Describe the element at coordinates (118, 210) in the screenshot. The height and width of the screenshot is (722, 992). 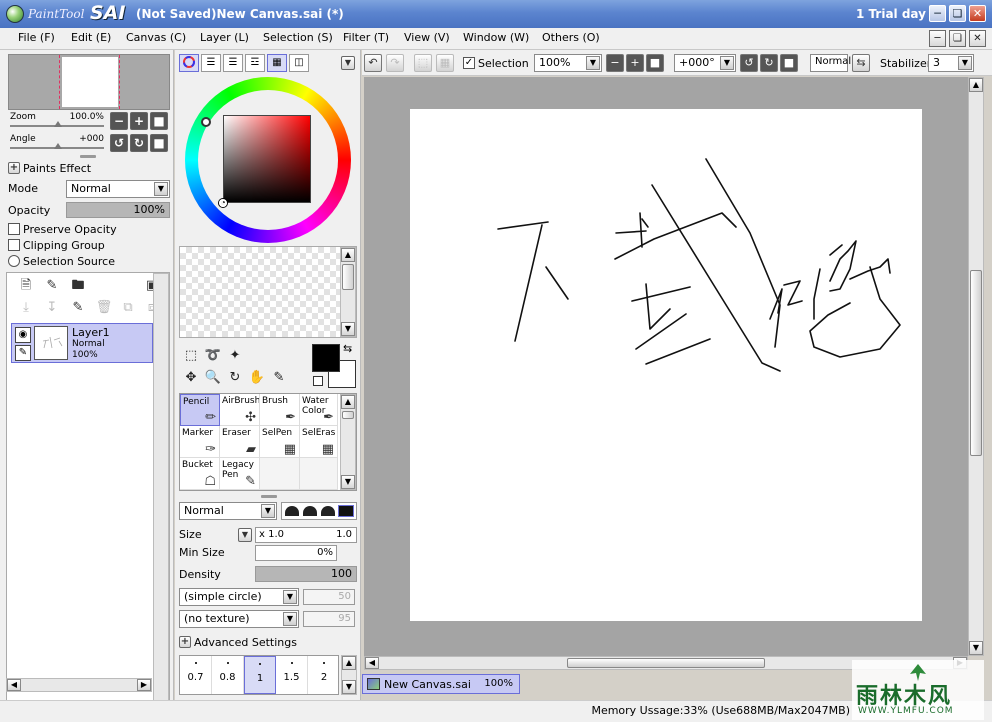
I see `layer-opacity-bar: 100%` at that location.